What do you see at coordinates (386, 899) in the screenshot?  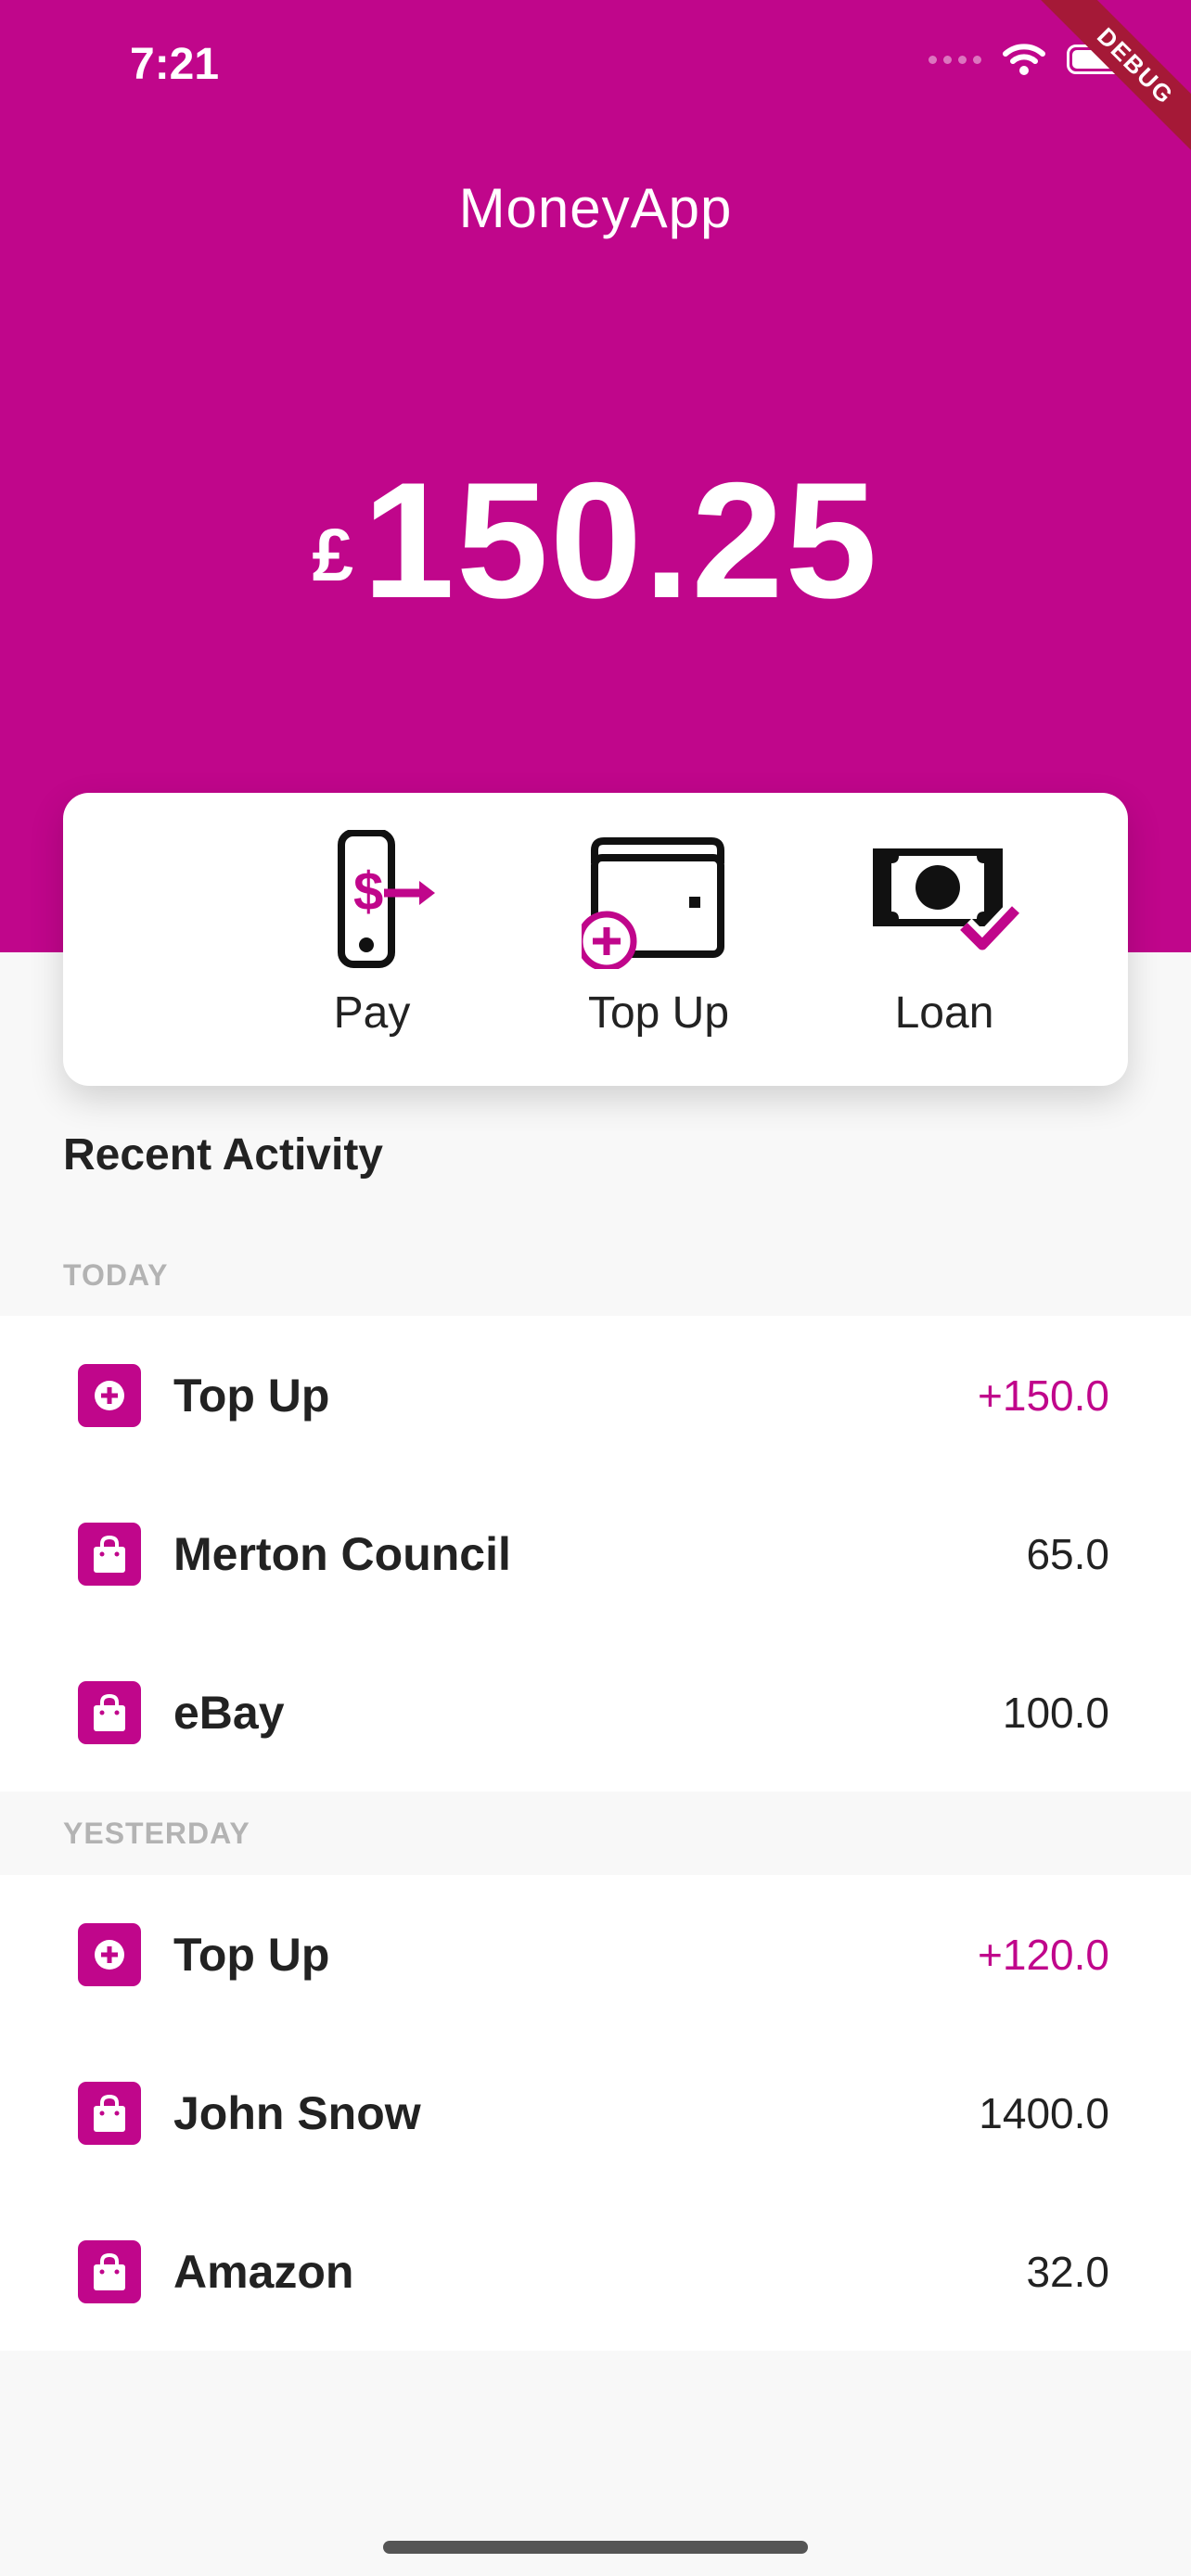 I see `phone-pay-icon: $` at bounding box center [386, 899].